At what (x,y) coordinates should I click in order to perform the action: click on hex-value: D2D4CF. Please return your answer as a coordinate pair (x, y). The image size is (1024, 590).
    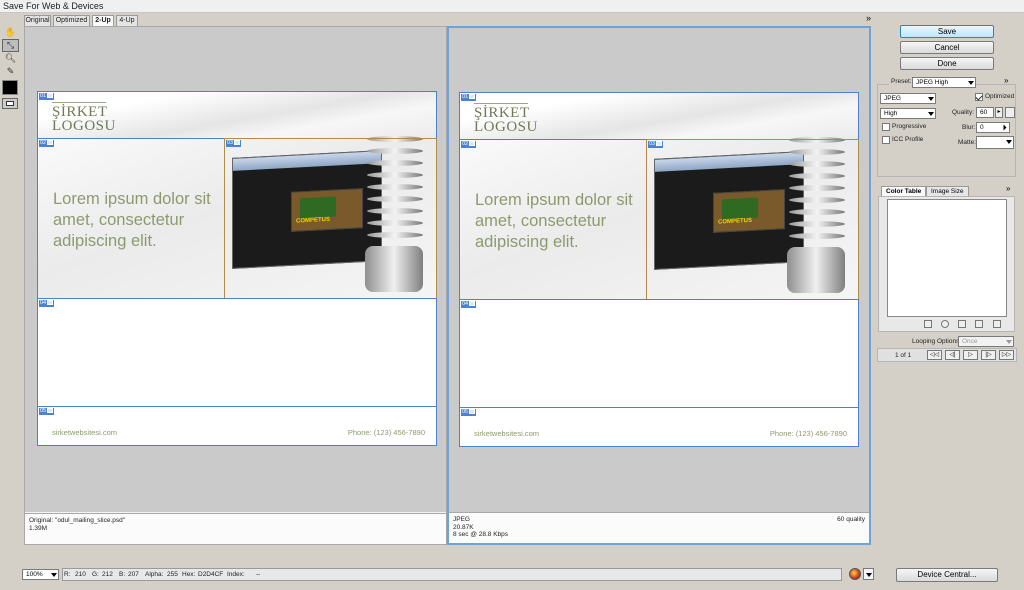
    Looking at the image, I should click on (211, 574).